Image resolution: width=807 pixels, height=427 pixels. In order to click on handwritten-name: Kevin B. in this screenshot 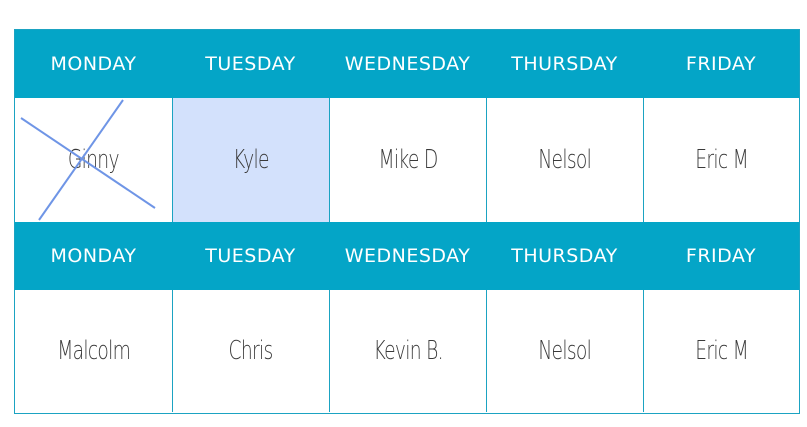, I will do `click(408, 351)`.